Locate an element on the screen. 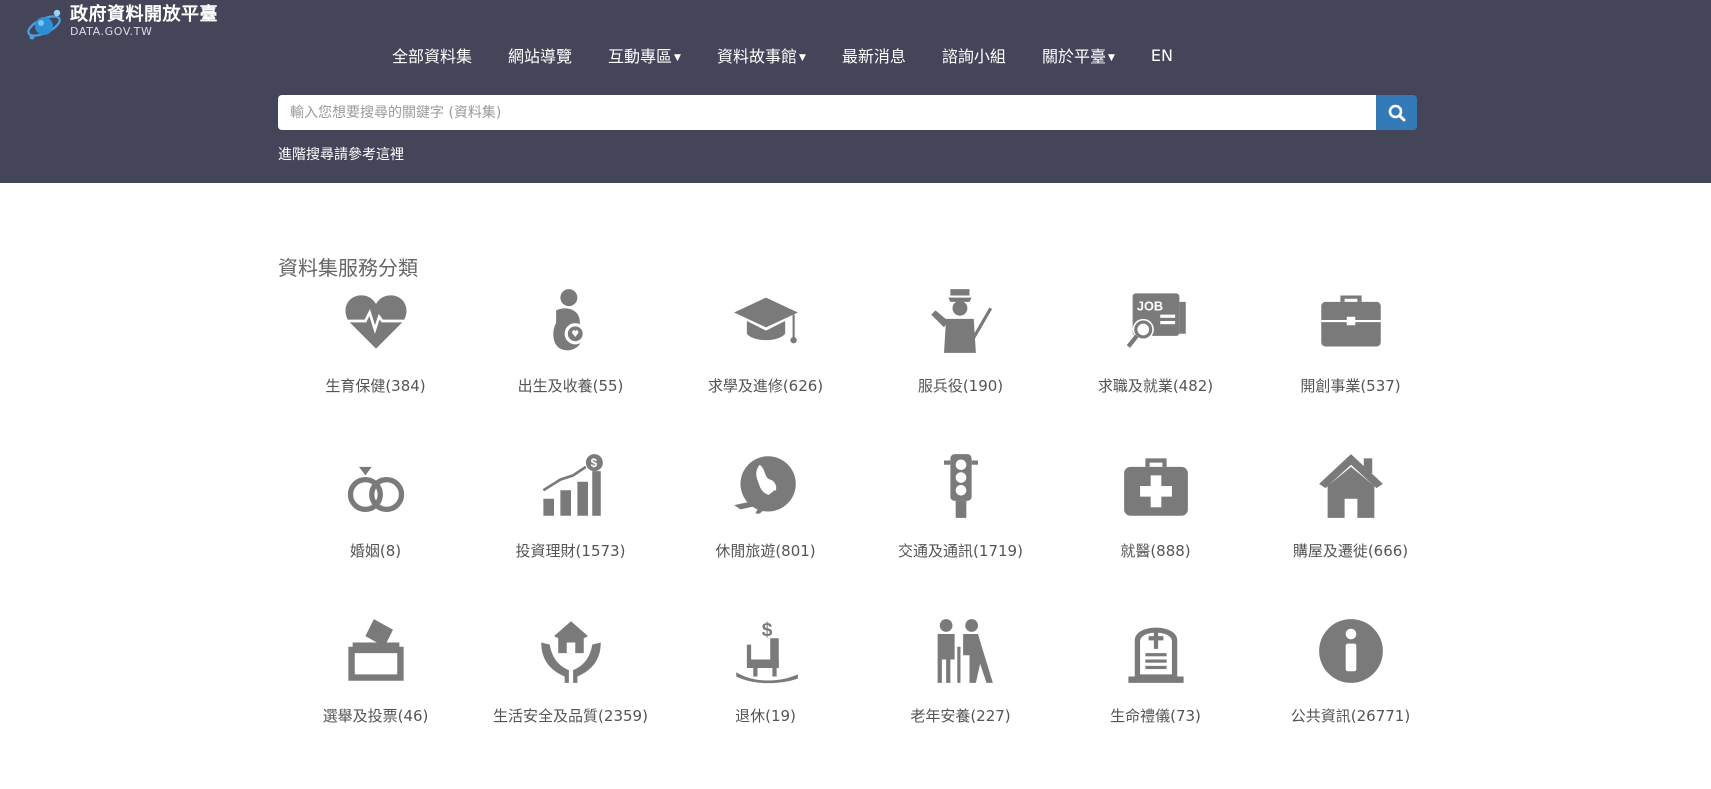  category-label: 求學及進修(626) is located at coordinates (765, 386).